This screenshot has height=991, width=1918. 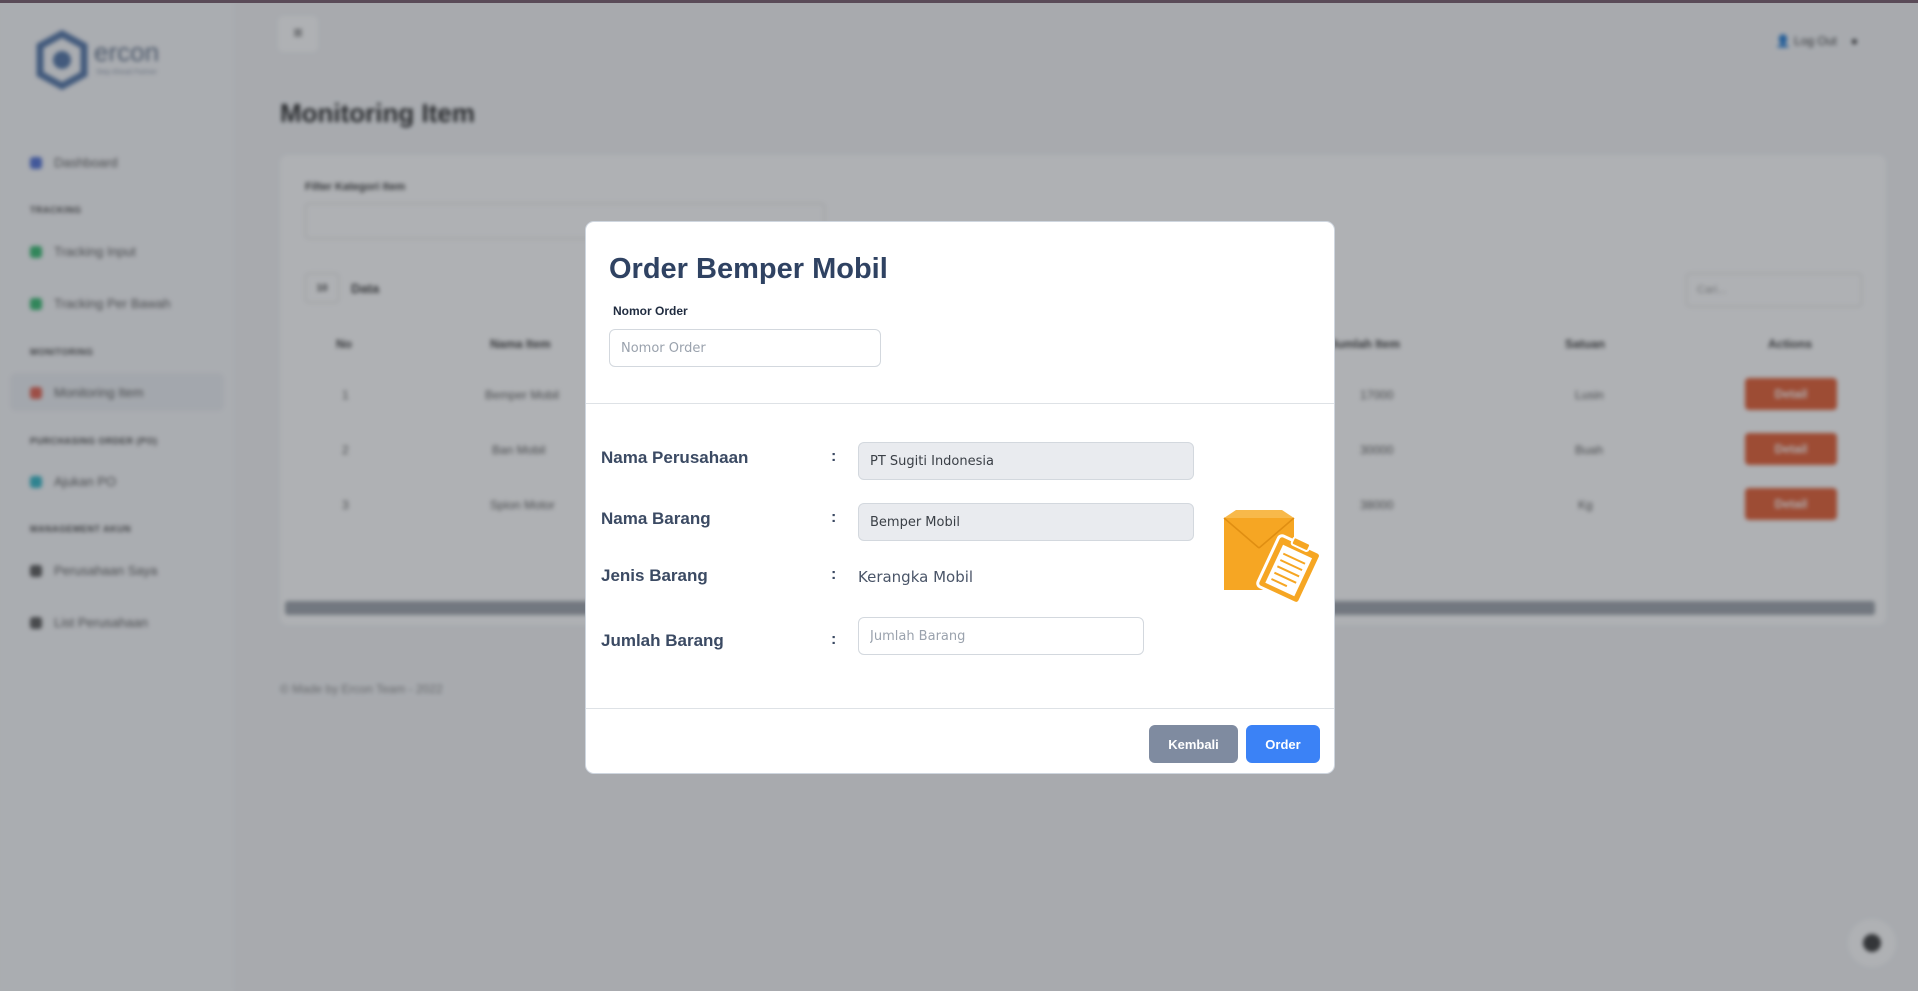 What do you see at coordinates (1026, 522) in the screenshot?
I see `nama-barang-field` at bounding box center [1026, 522].